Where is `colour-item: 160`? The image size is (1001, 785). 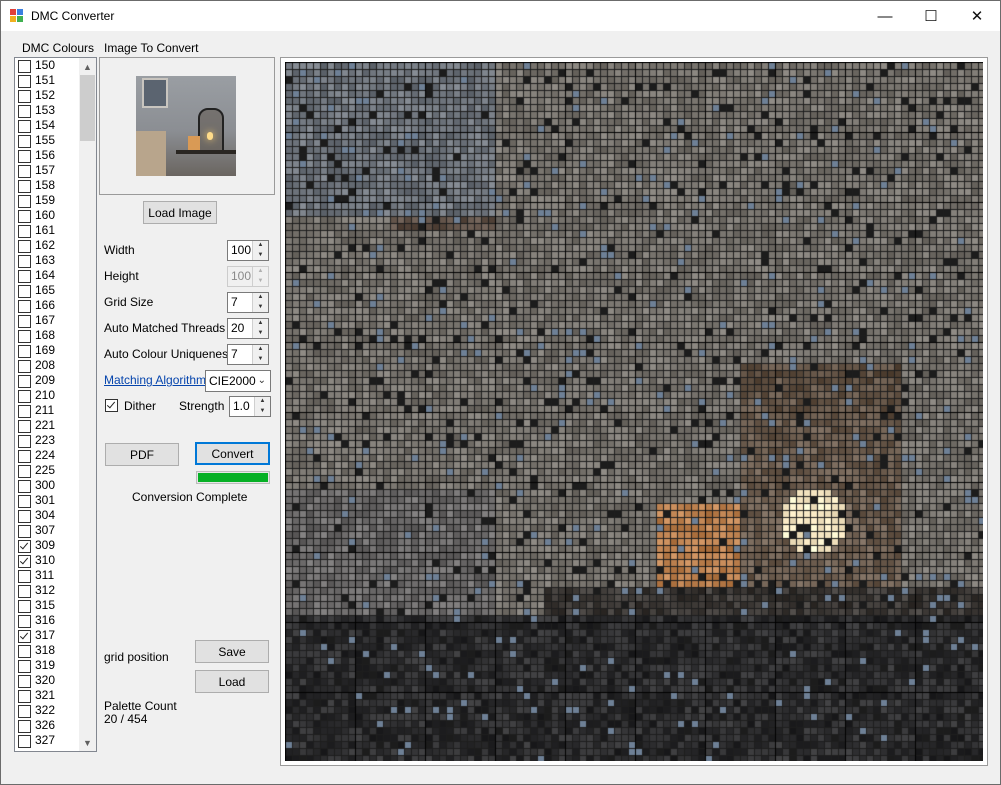 colour-item: 160 is located at coordinates (47, 215).